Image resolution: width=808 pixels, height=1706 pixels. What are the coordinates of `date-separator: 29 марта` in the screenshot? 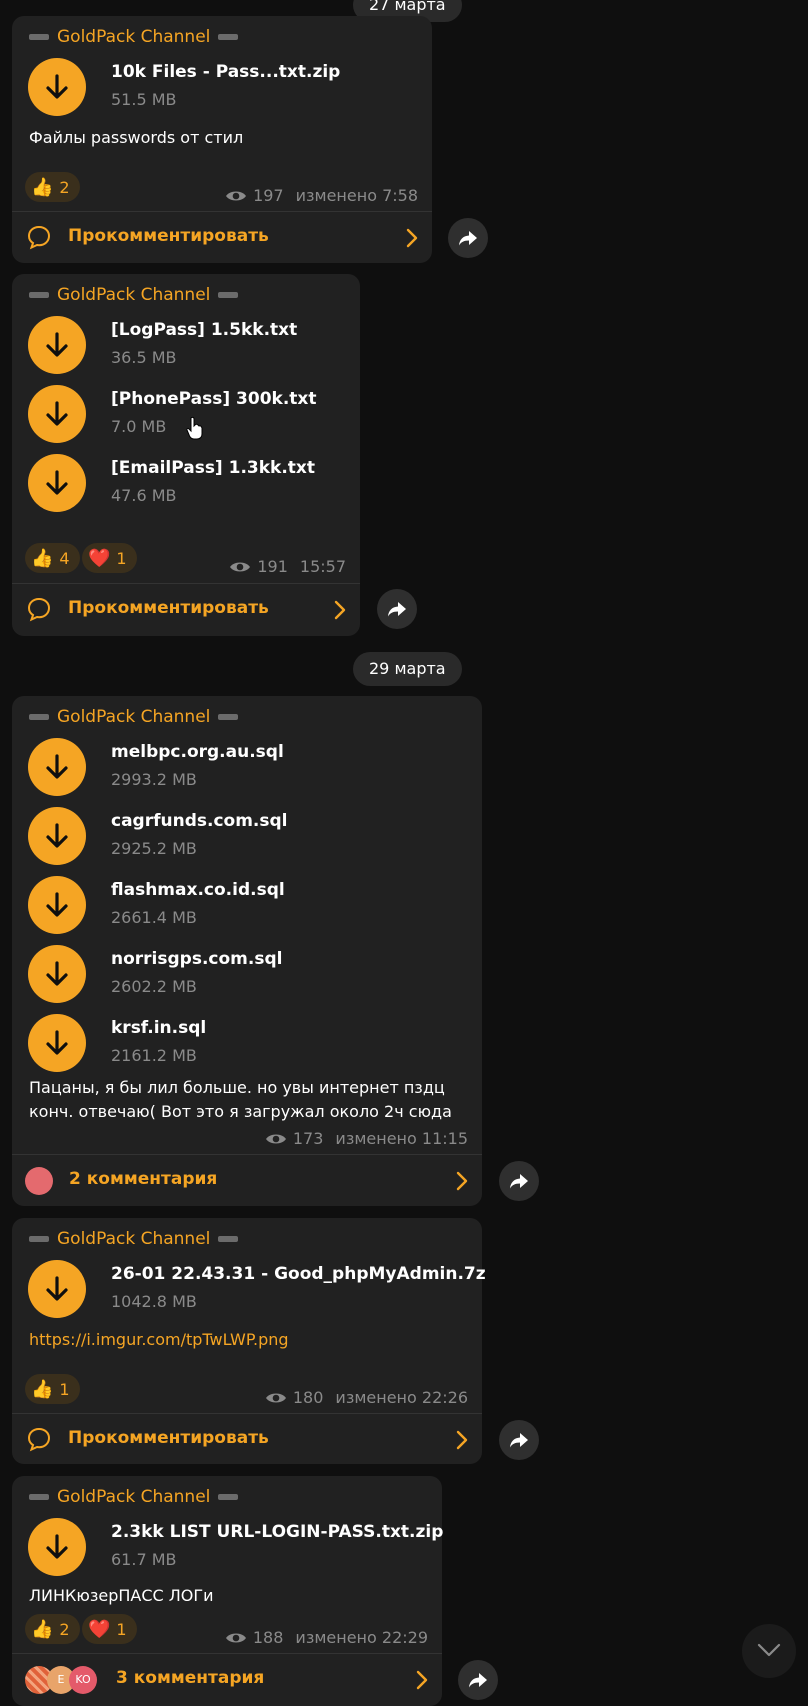 It's located at (407, 669).